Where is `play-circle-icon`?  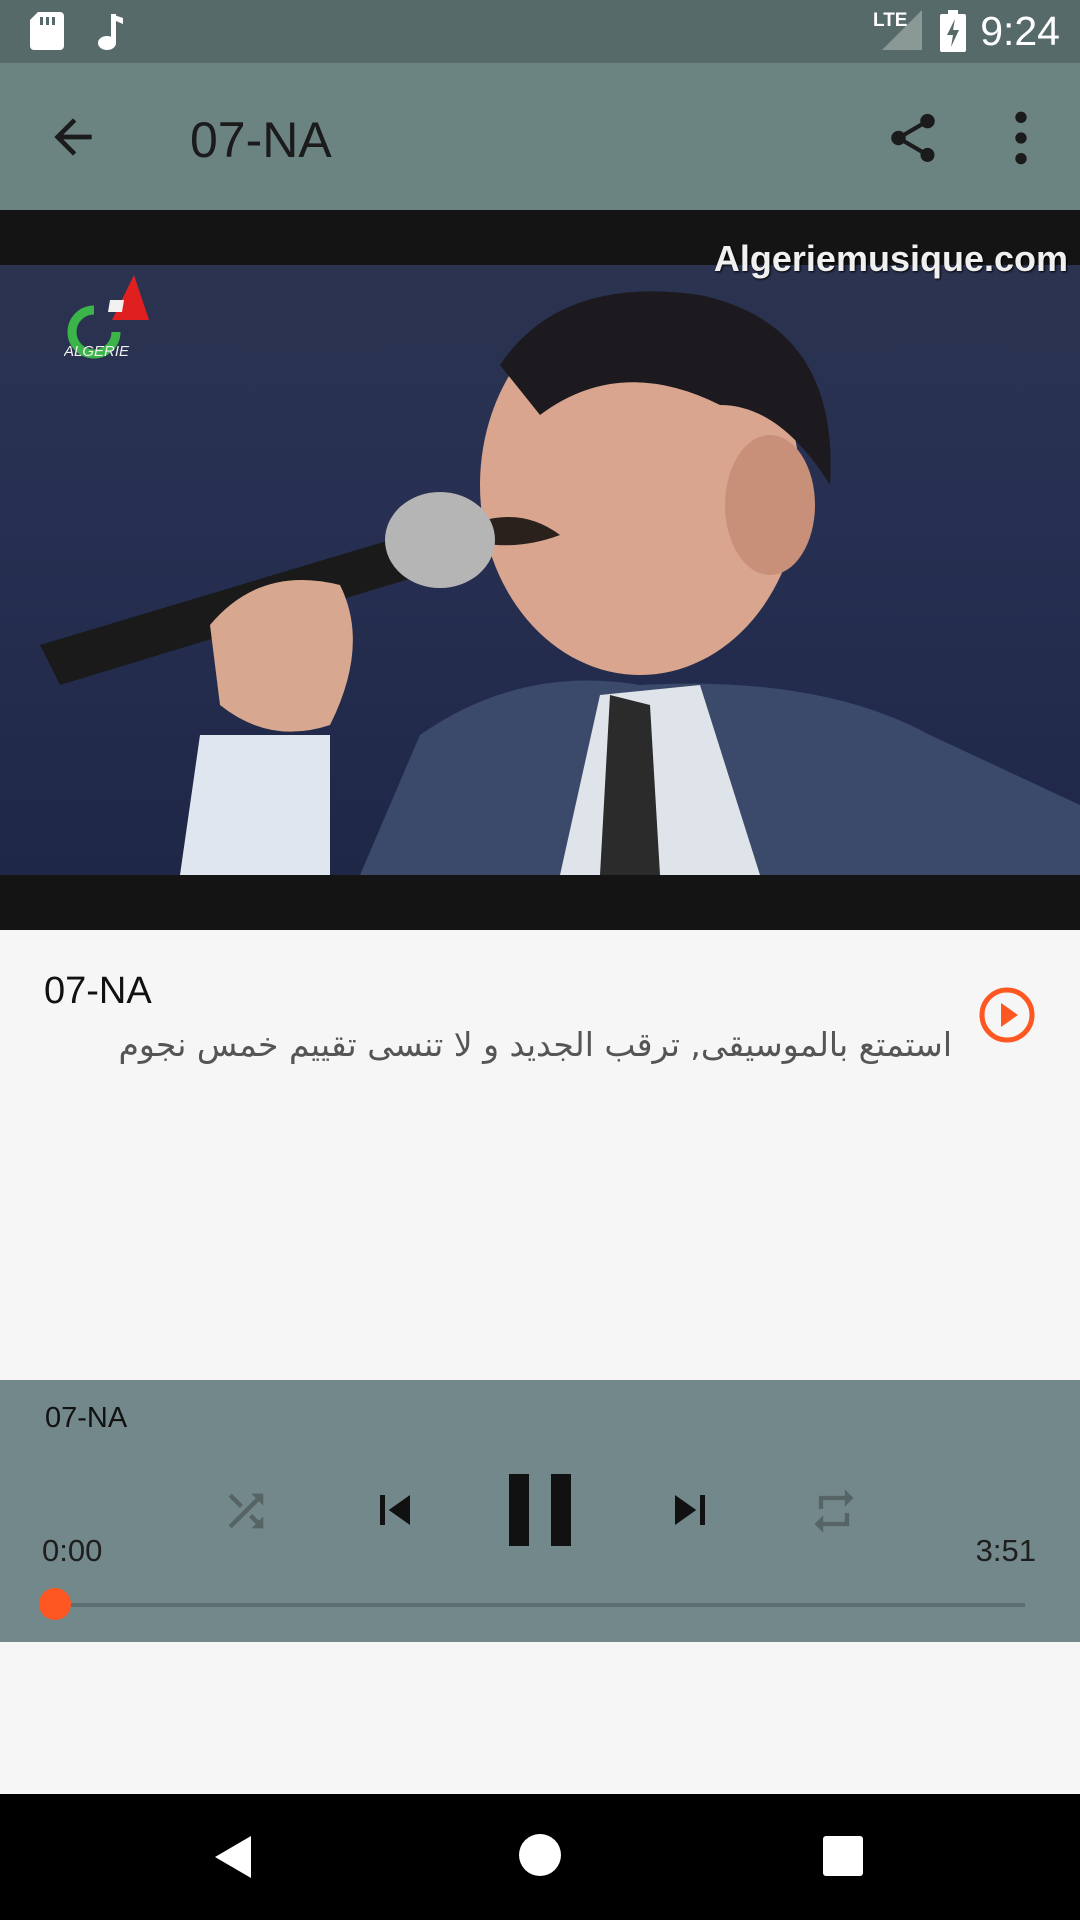 play-circle-icon is located at coordinates (1007, 1015).